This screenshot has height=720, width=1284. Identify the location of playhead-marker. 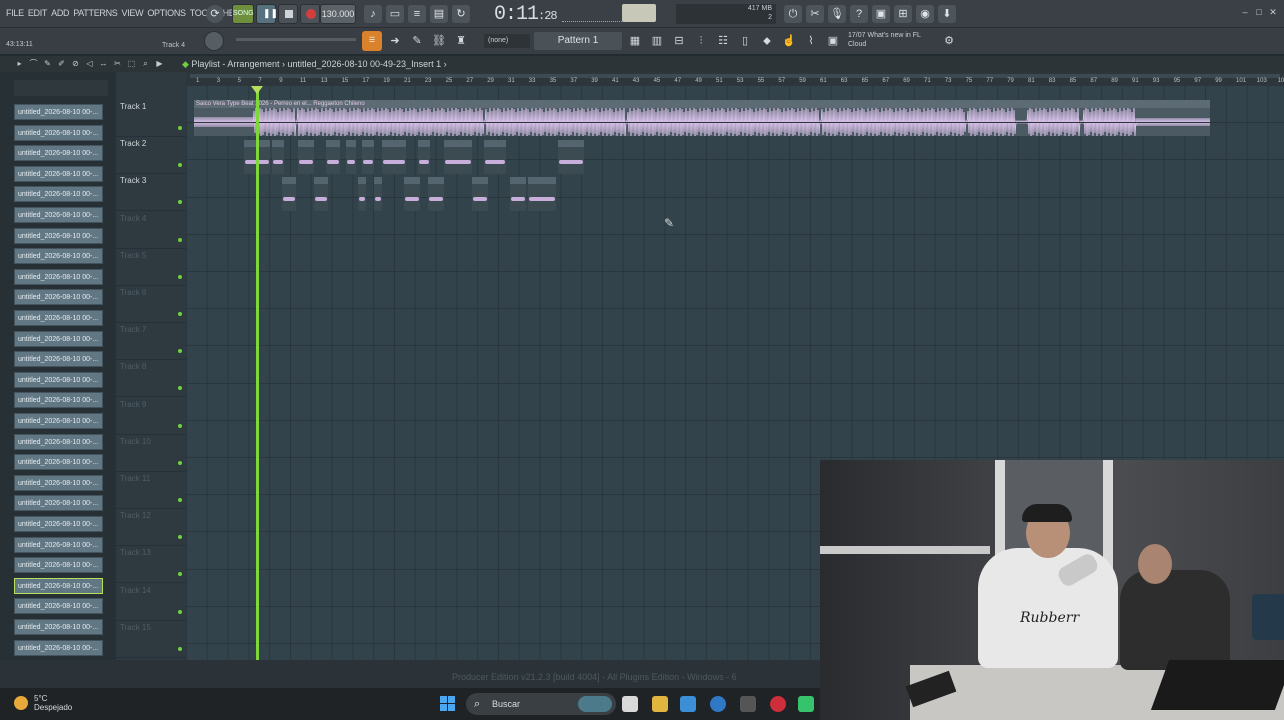
(257, 90).